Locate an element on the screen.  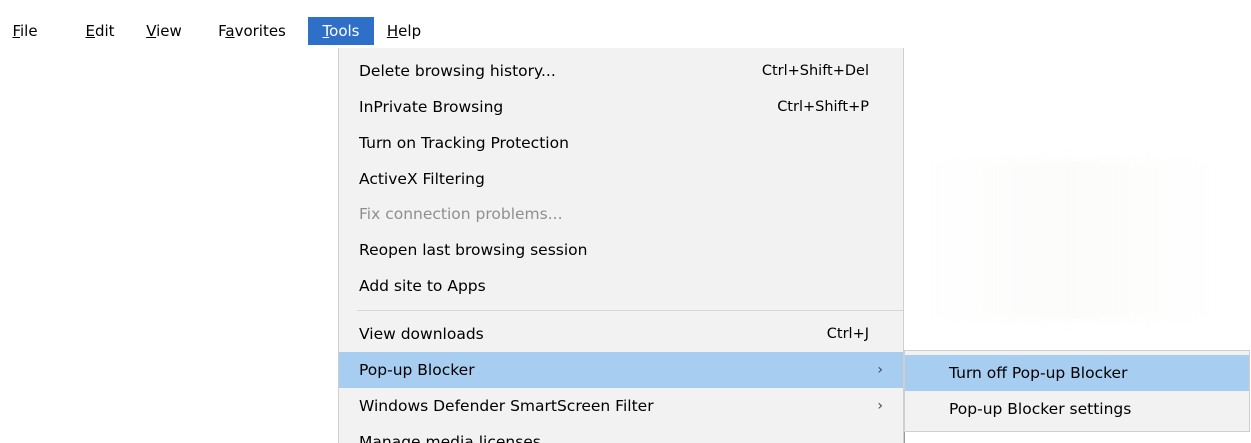
menu-help: Help is located at coordinates (404, 31).